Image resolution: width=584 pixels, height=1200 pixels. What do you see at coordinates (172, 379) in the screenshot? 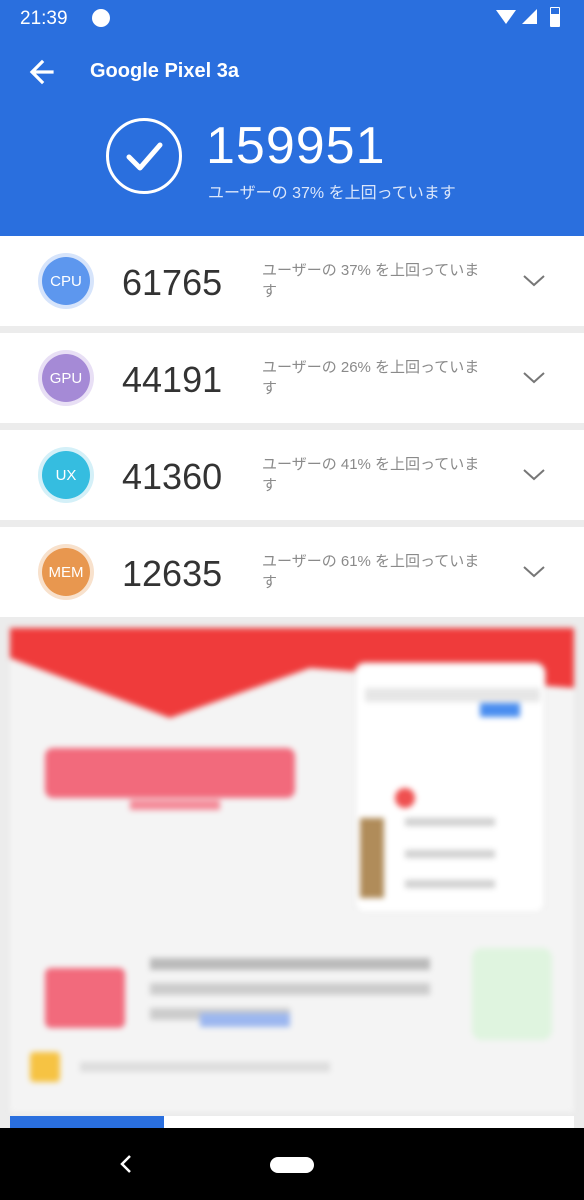
I see `gpu-score: 44191` at bounding box center [172, 379].